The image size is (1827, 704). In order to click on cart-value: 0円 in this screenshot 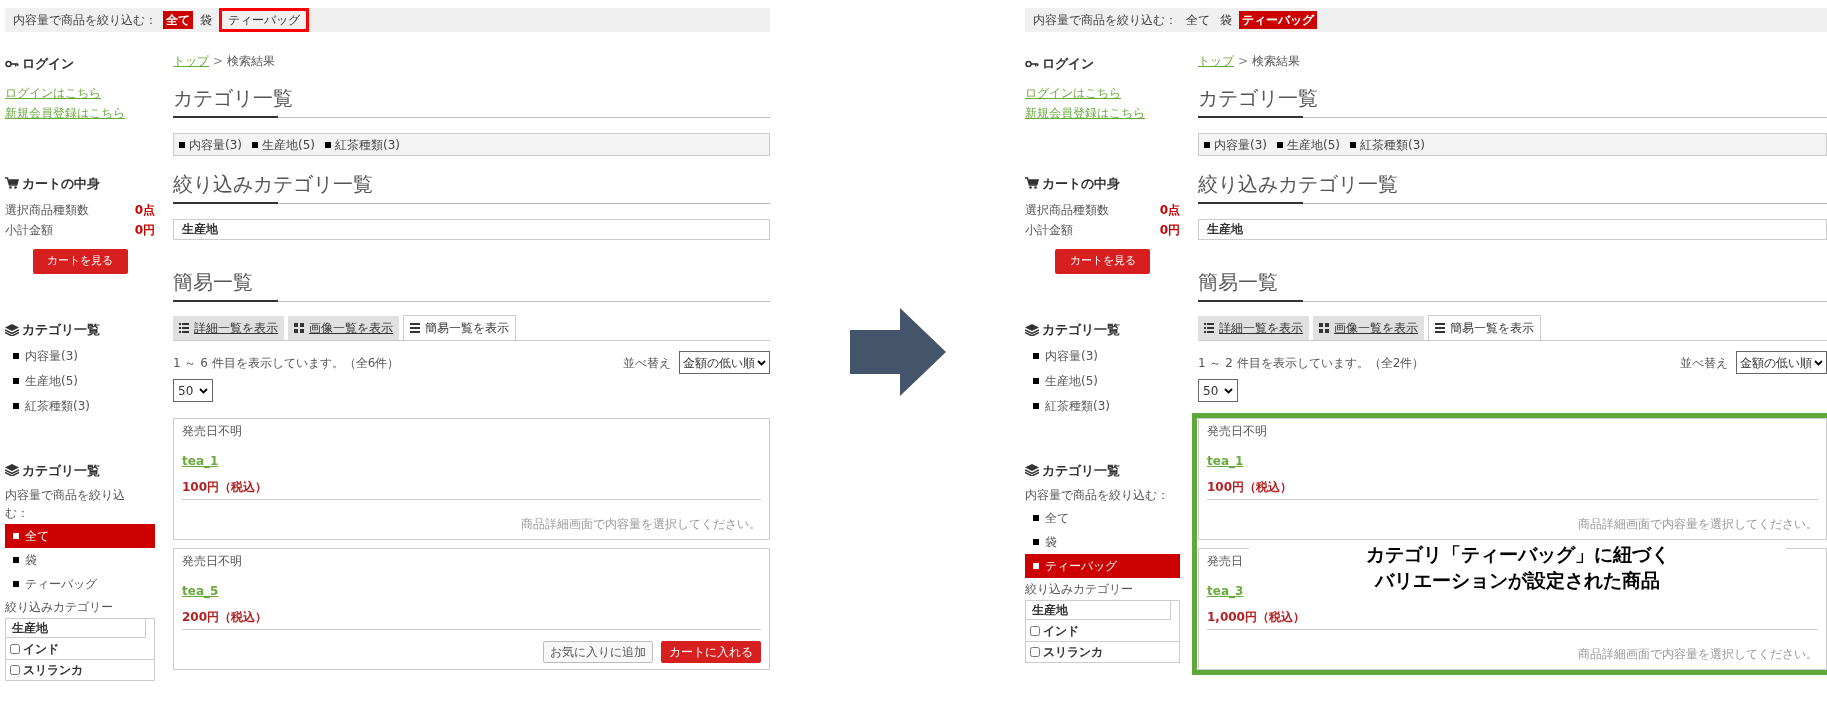, I will do `click(1169, 230)`.